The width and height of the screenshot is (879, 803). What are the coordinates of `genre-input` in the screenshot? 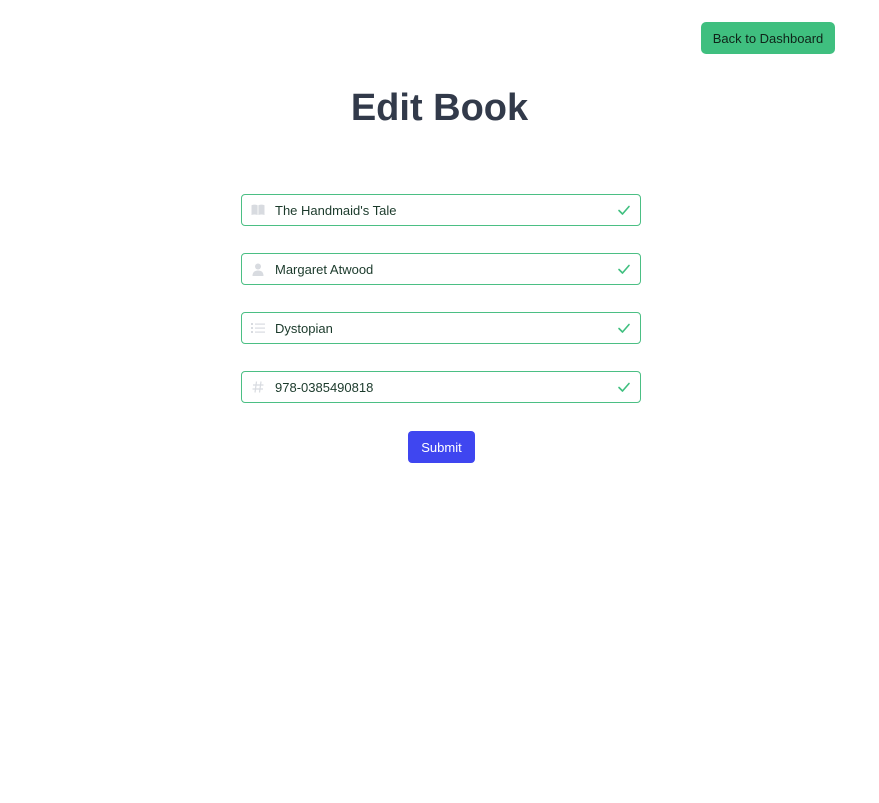 It's located at (428, 328).